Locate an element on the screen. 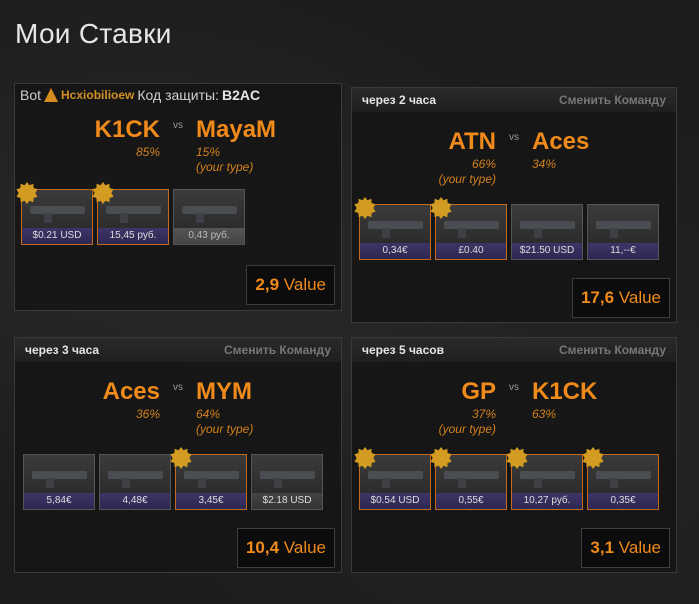 This screenshot has height=604, width=699. item-slot: $0.21 USD is located at coordinates (54, 213).